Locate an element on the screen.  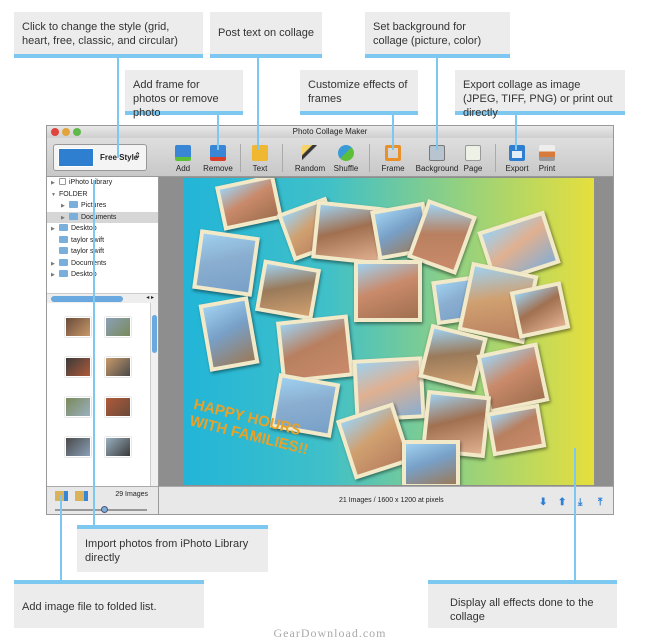
tree-item: ▶ iPhoto Library is located at coordinates (102, 183).